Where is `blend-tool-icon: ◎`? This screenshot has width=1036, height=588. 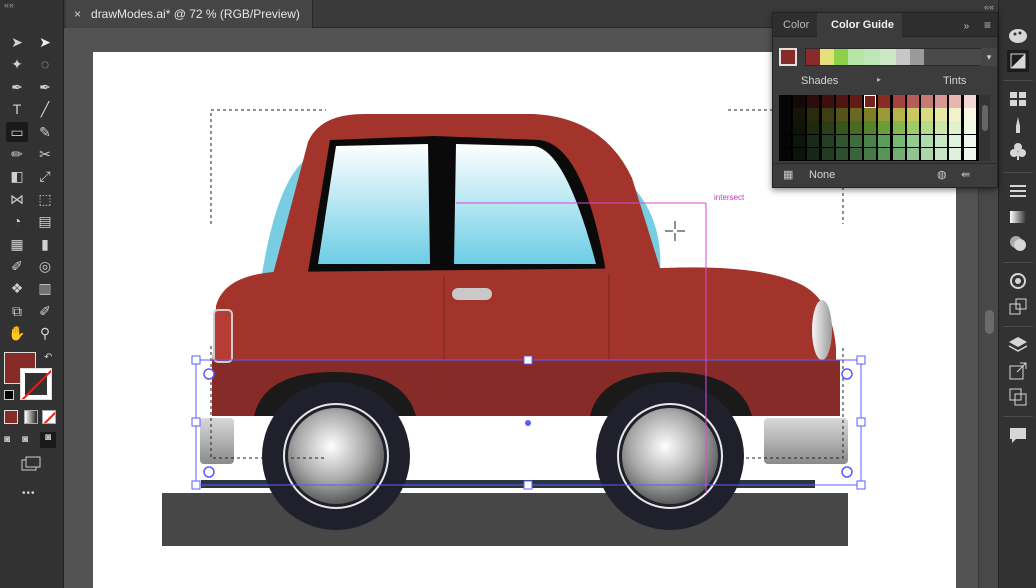 blend-tool-icon: ◎ is located at coordinates (45, 266).